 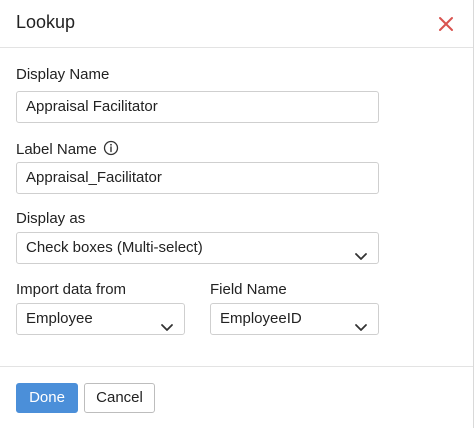 What do you see at coordinates (47, 398) in the screenshot?
I see `done-button: Done` at bounding box center [47, 398].